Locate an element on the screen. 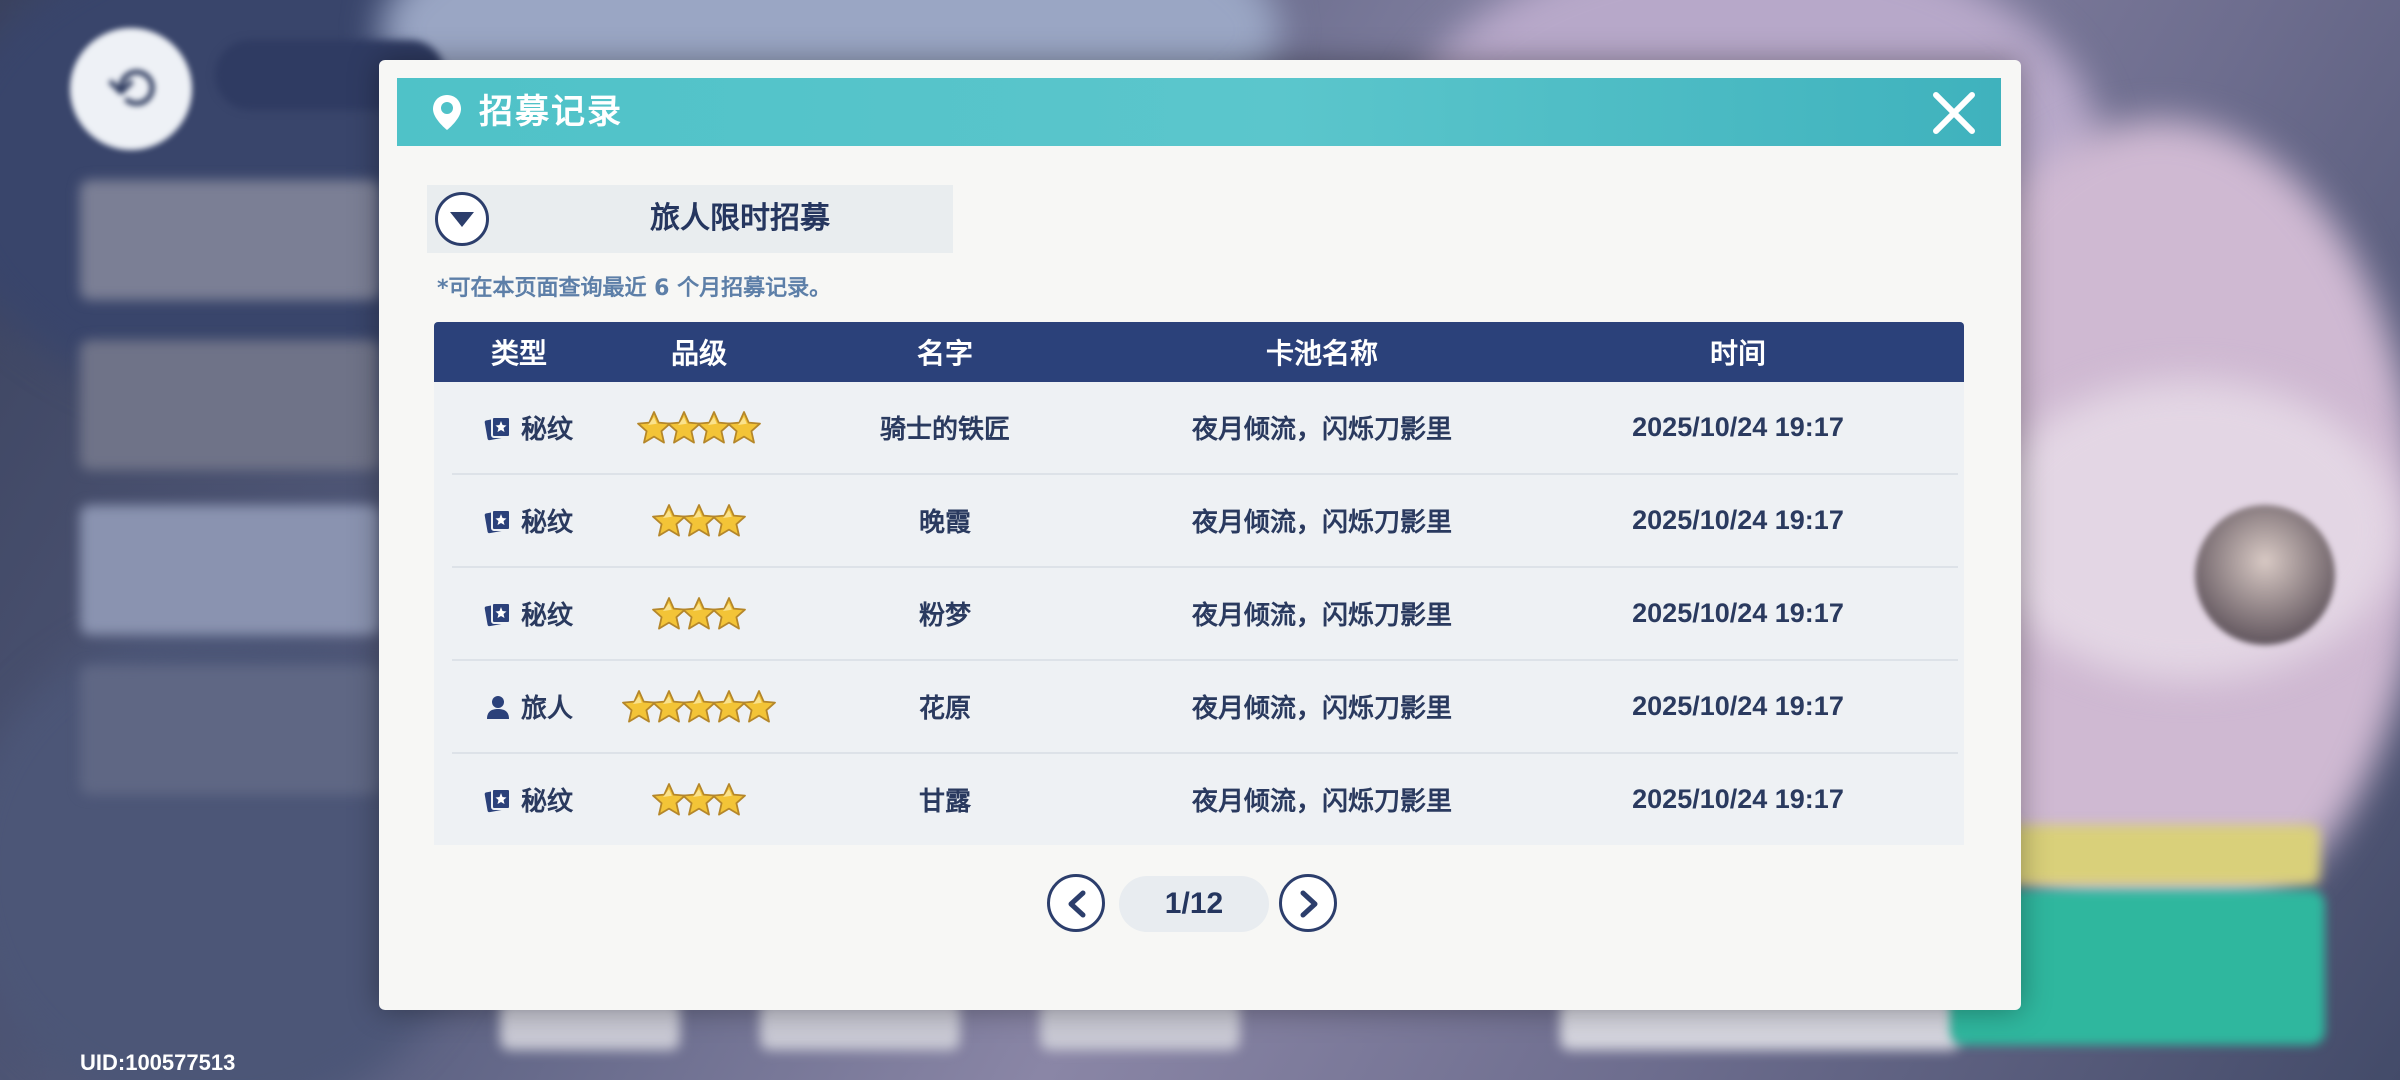 The image size is (2400, 1080). table-row: 旅人 花原 夜月倾流，闪烁刀影里 2025/10/24 19:17 is located at coordinates (1205, 707).